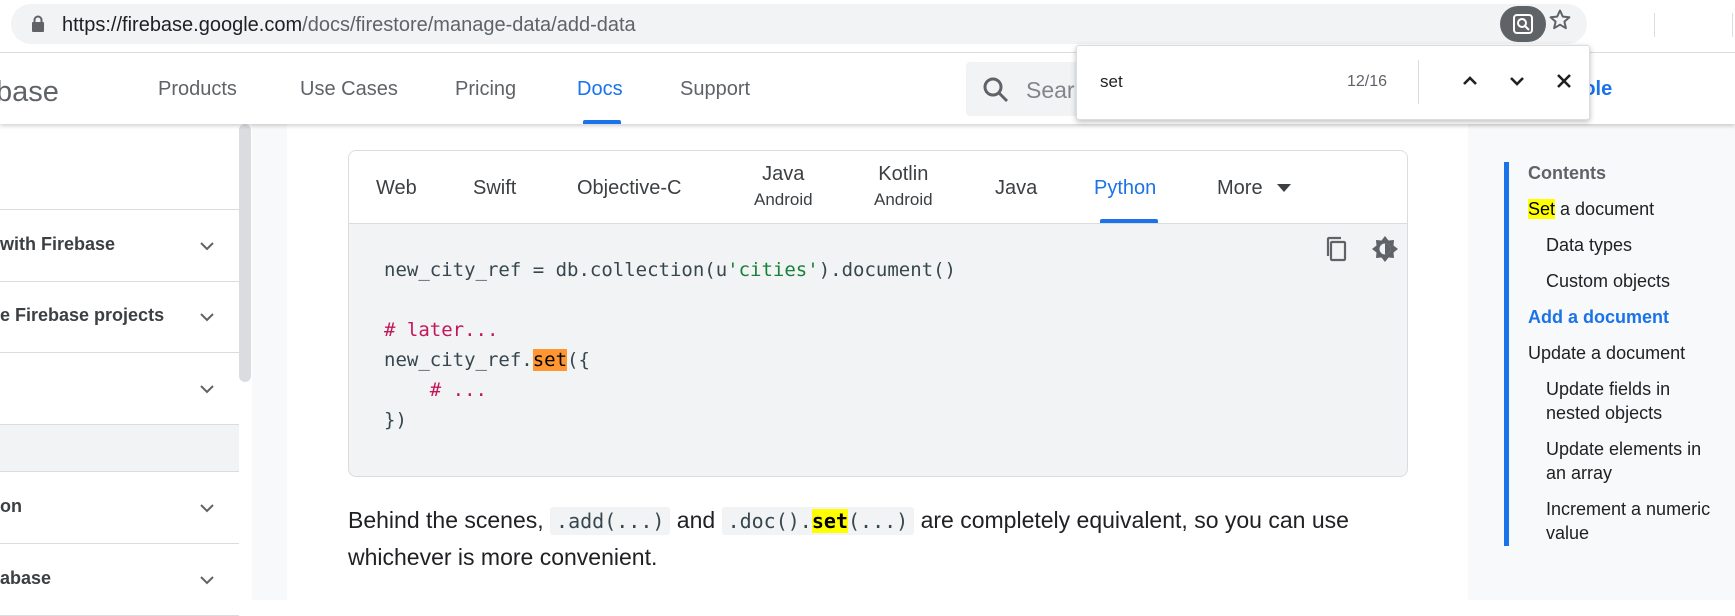 This screenshot has height=616, width=1735. Describe the element at coordinates (629, 188) in the screenshot. I see `tab-objective-c: Objective-C` at that location.